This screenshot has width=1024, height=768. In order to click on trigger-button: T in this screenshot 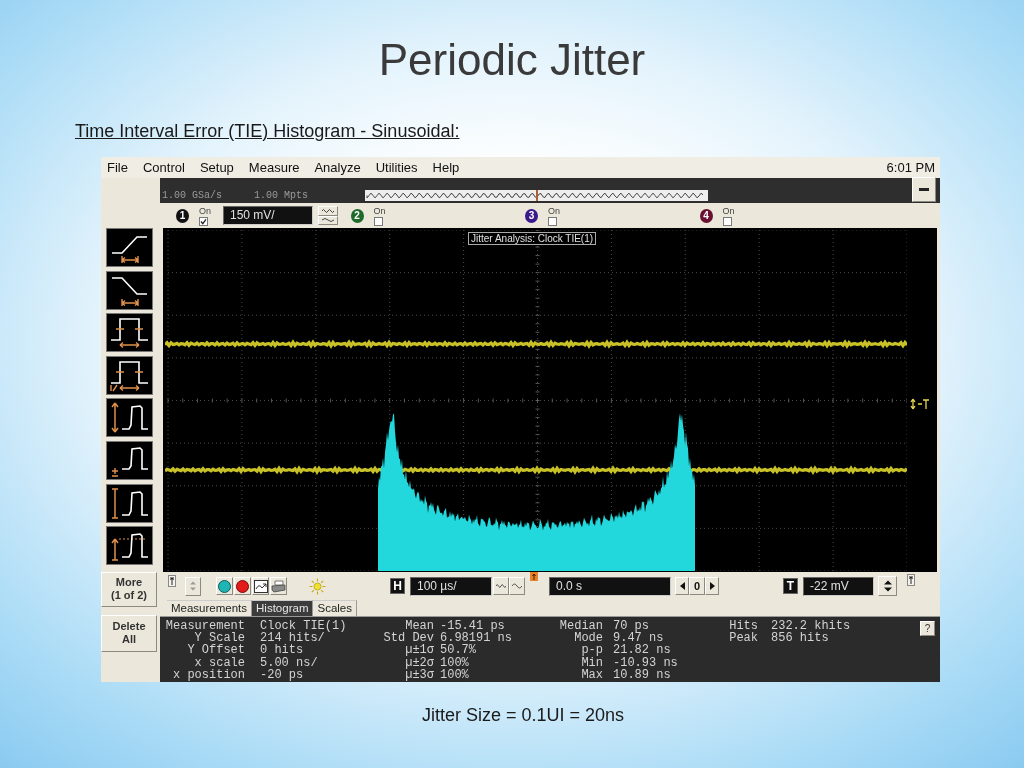, I will do `click(790, 586)`.